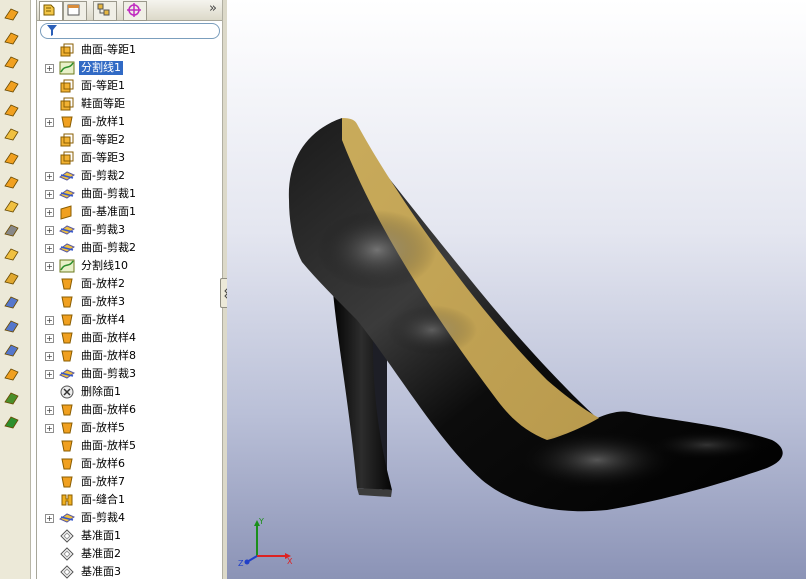 Image resolution: width=806 pixels, height=581 pixels. What do you see at coordinates (122, 68) in the screenshot?
I see `tree-item: + 分割线1` at bounding box center [122, 68].